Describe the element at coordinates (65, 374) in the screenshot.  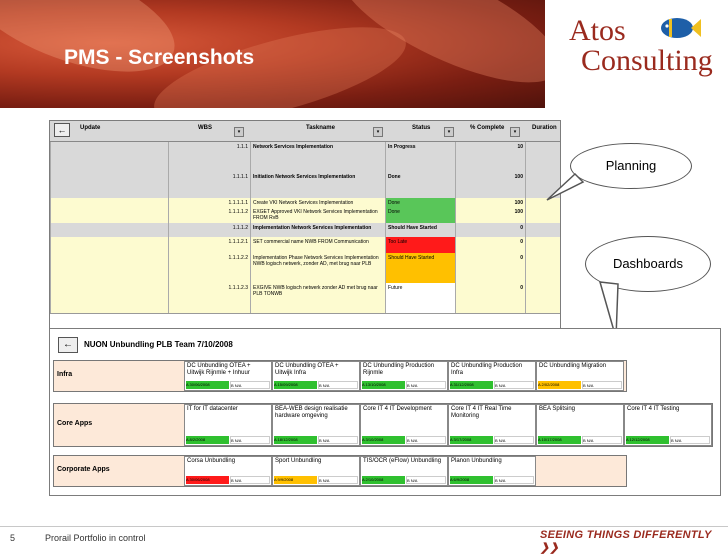
I see `band-label: Infra` at that location.